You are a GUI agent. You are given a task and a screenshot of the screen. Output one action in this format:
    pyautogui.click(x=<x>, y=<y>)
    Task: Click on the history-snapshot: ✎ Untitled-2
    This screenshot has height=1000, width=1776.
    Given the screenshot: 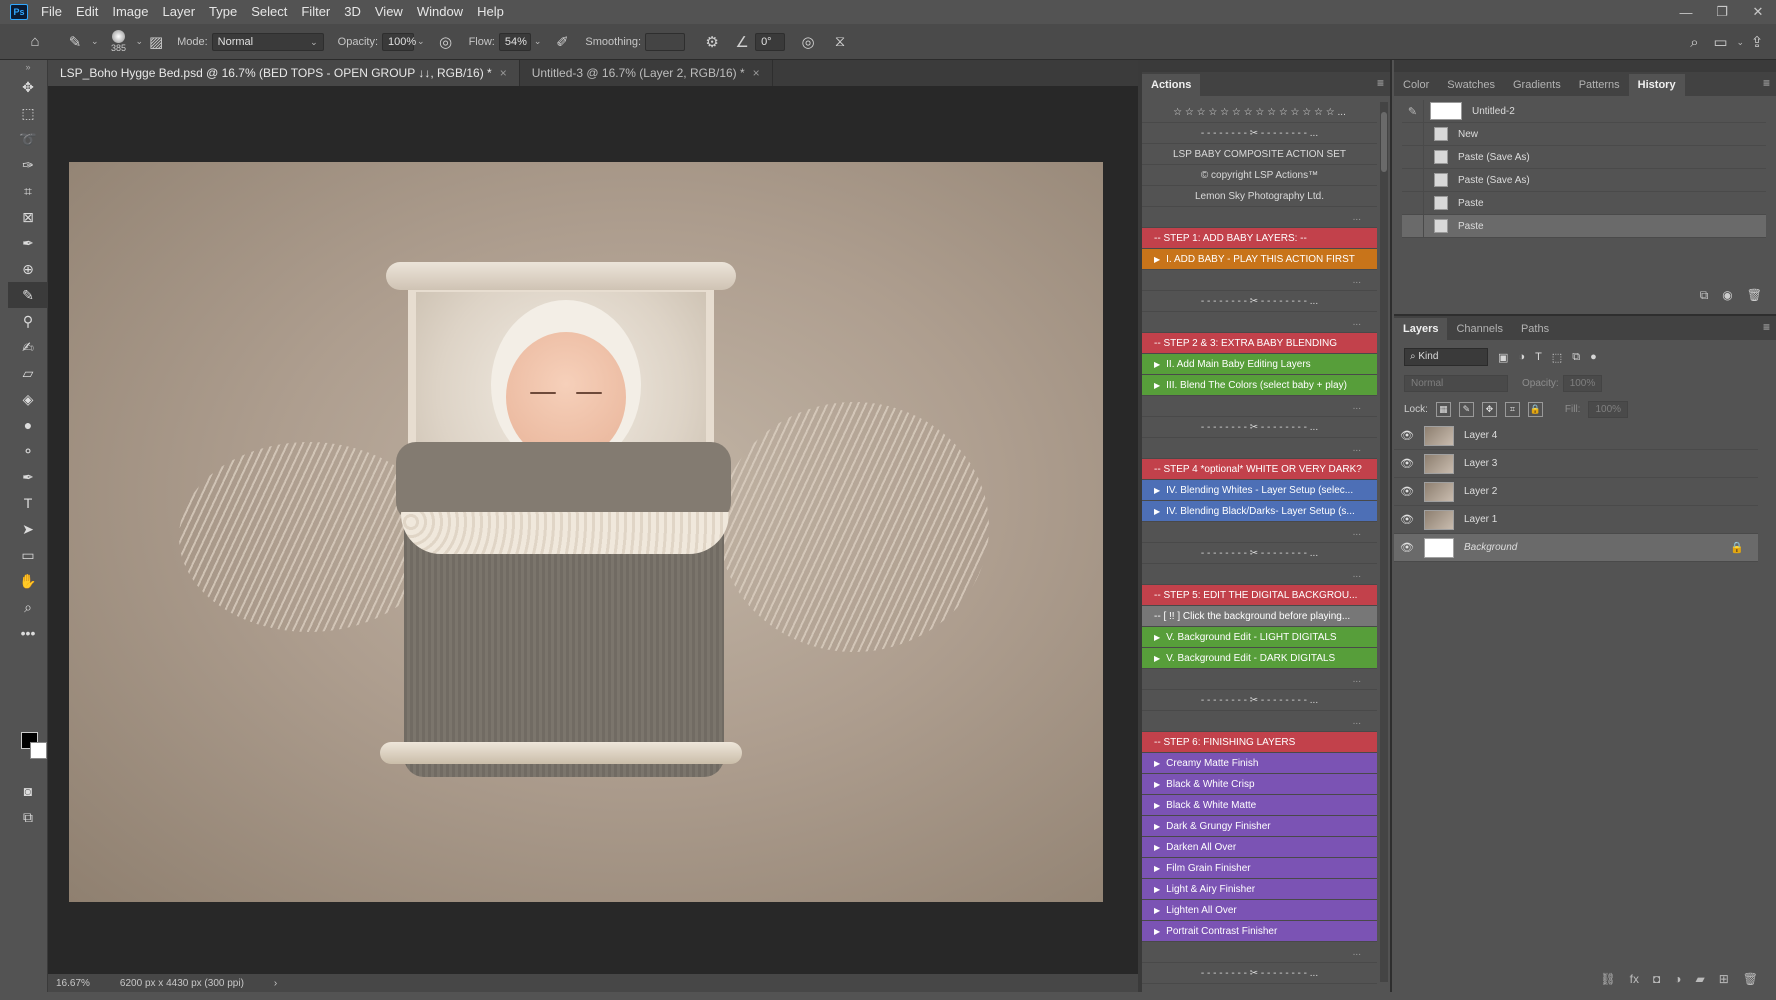 What is the action you would take?
    pyautogui.click(x=1584, y=111)
    